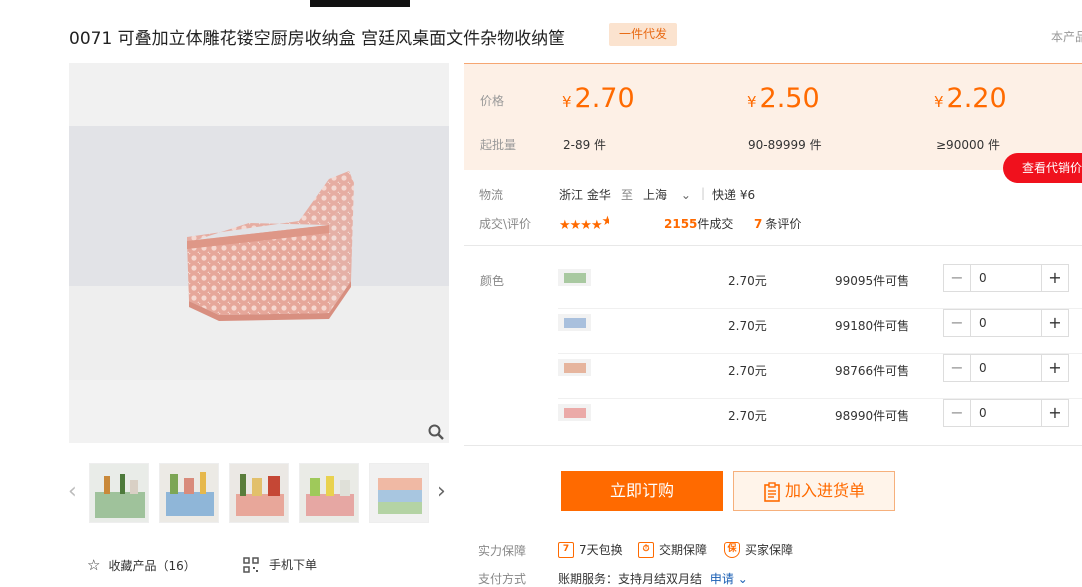 This screenshot has width=1082, height=587. Describe the element at coordinates (270, 246) in the screenshot. I see `basket-image` at that location.